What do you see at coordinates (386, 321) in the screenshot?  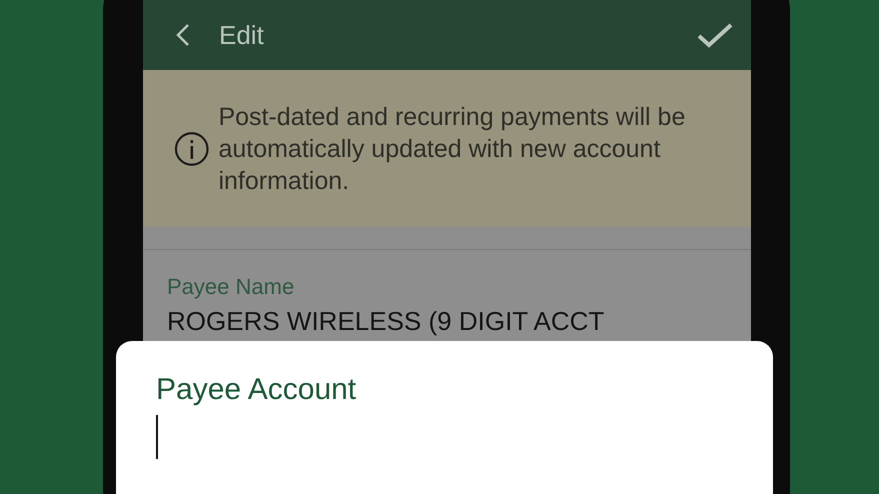 I see `field-value: ROGERS WIRELESS (9 DIGIT ACCT` at bounding box center [386, 321].